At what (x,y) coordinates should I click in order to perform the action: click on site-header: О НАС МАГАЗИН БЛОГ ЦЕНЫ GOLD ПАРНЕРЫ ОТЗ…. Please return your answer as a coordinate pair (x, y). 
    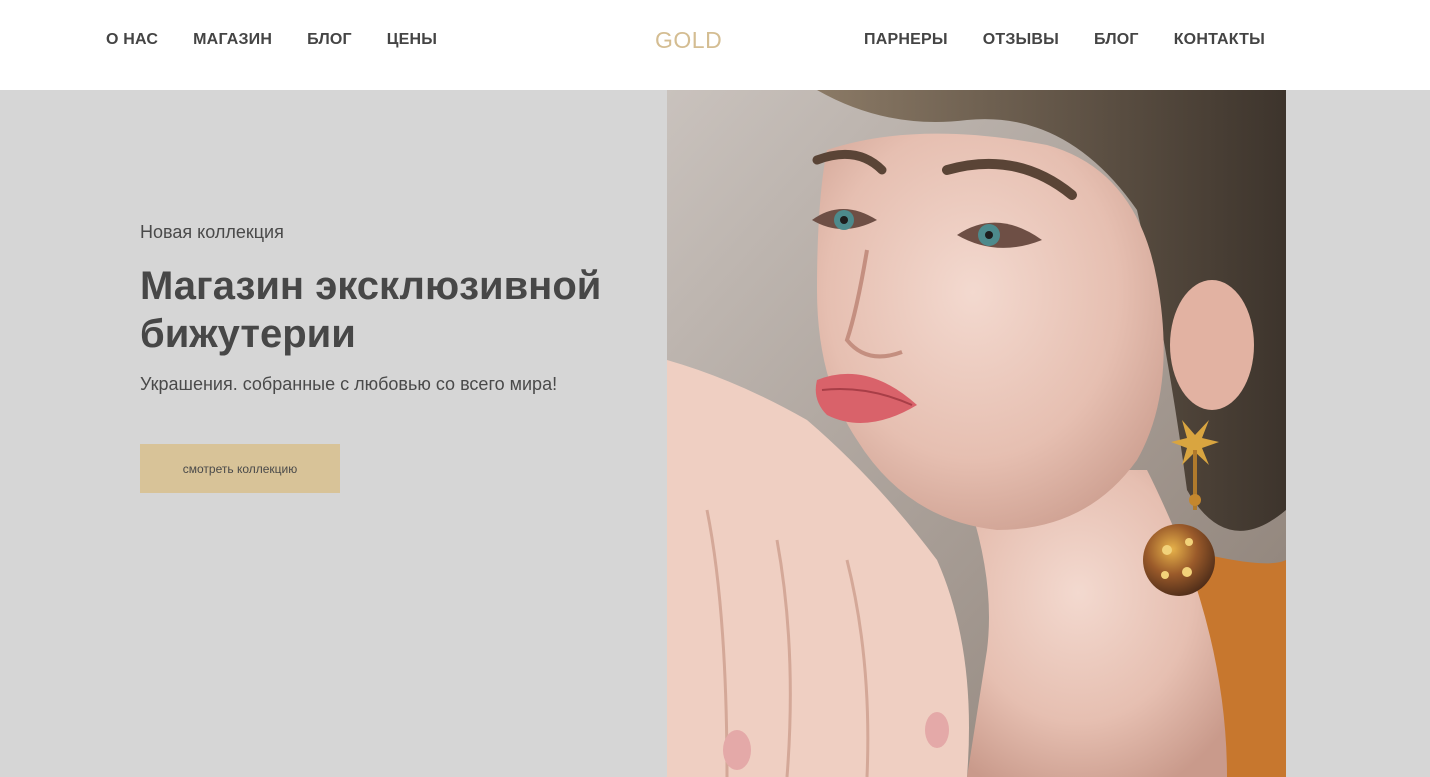
    Looking at the image, I should click on (715, 45).